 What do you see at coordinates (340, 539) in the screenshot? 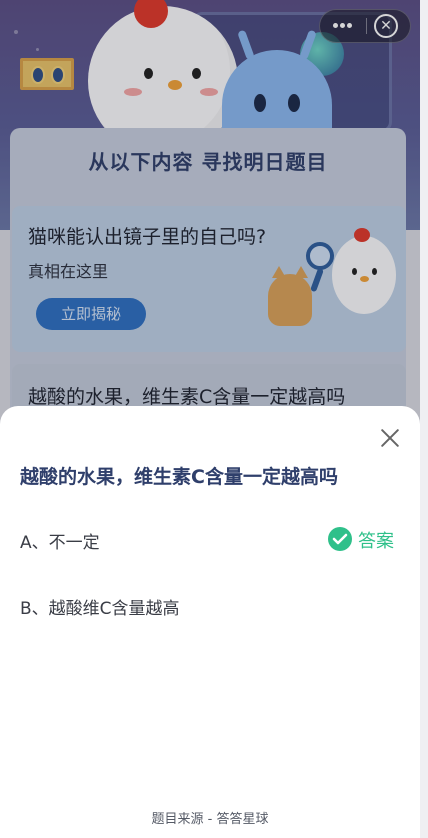
I see `check-circle-icon` at bounding box center [340, 539].